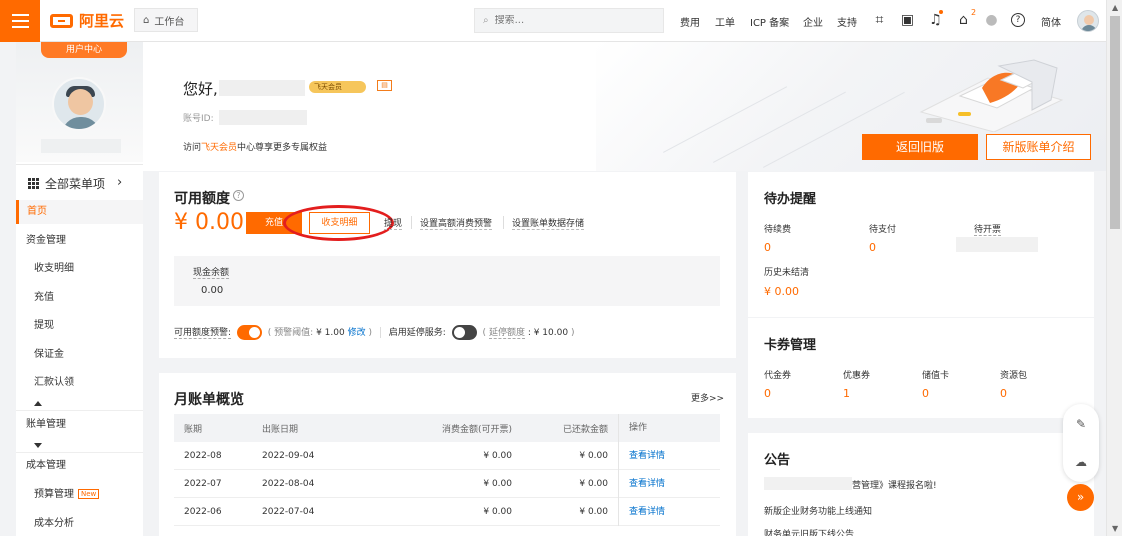 This screenshot has width=1122, height=536. I want to click on expand-arrow-icon, so click(38, 445).